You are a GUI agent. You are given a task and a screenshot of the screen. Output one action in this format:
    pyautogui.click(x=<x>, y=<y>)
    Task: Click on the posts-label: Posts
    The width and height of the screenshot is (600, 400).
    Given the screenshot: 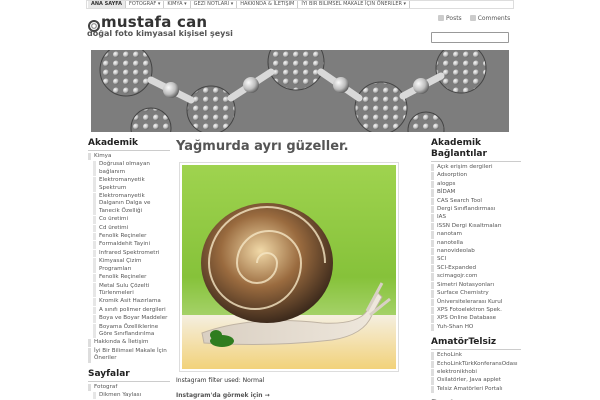 What is the action you would take?
    pyautogui.click(x=454, y=18)
    